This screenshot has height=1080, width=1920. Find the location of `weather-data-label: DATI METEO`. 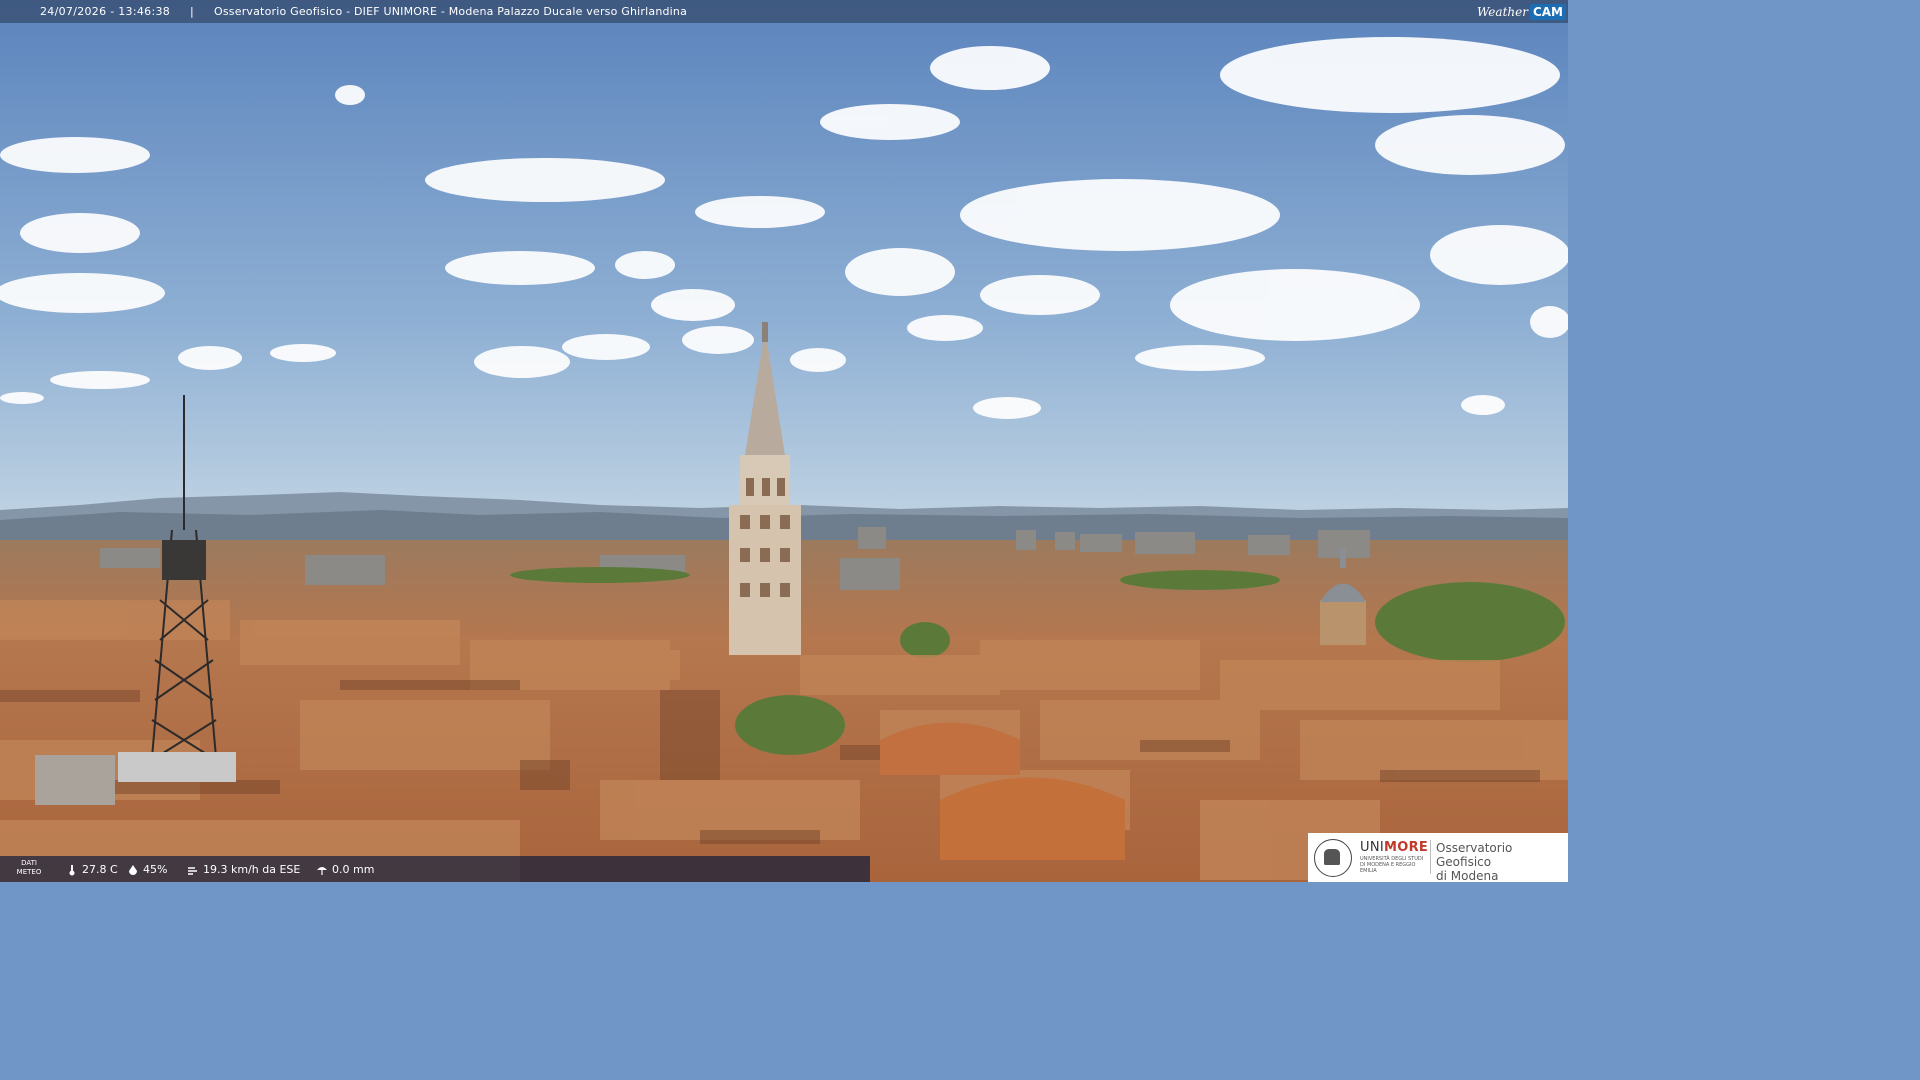

weather-data-label: DATI METEO is located at coordinates (29, 867).